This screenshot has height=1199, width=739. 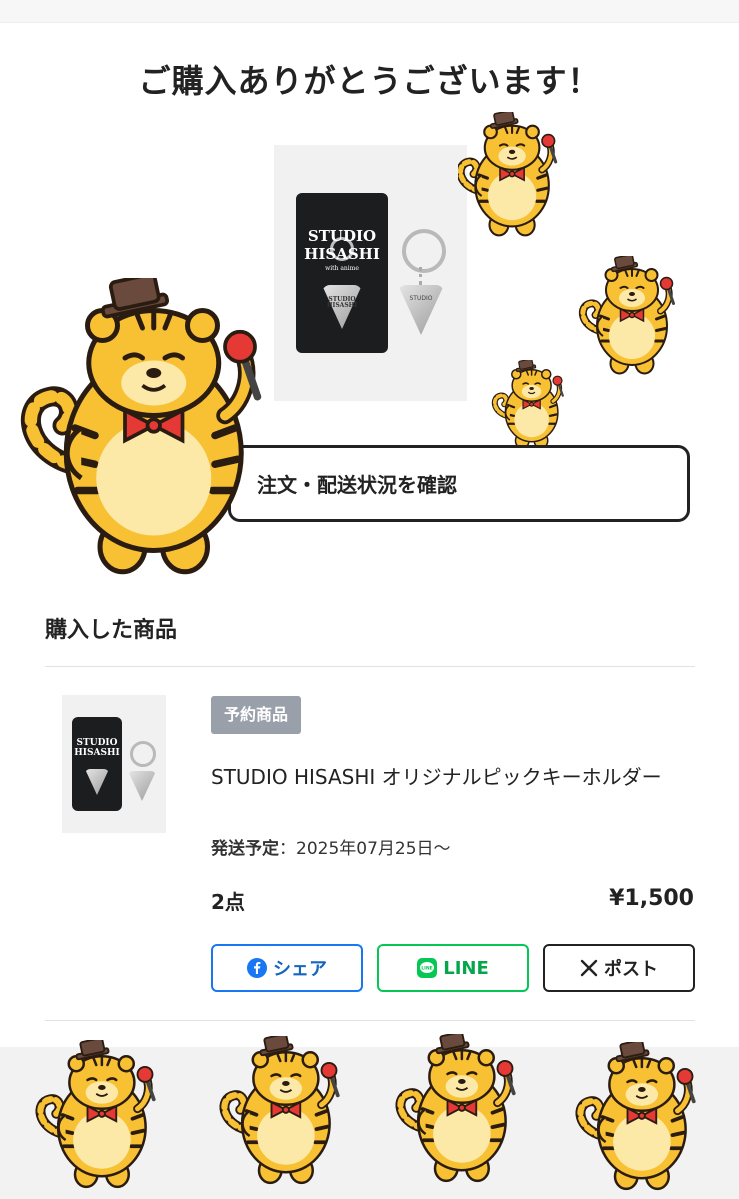 I want to click on keyring, so click(x=424, y=251).